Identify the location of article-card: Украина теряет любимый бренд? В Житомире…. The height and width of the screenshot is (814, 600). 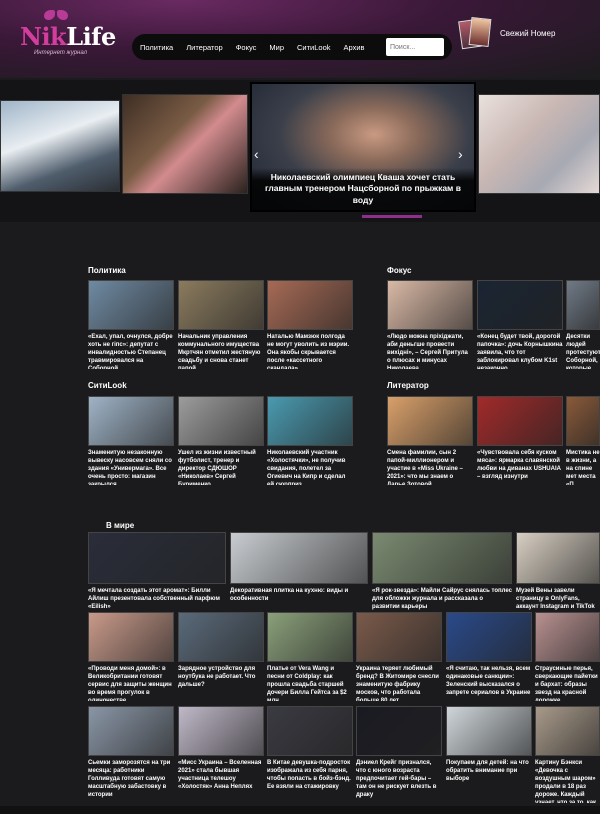
(399, 656).